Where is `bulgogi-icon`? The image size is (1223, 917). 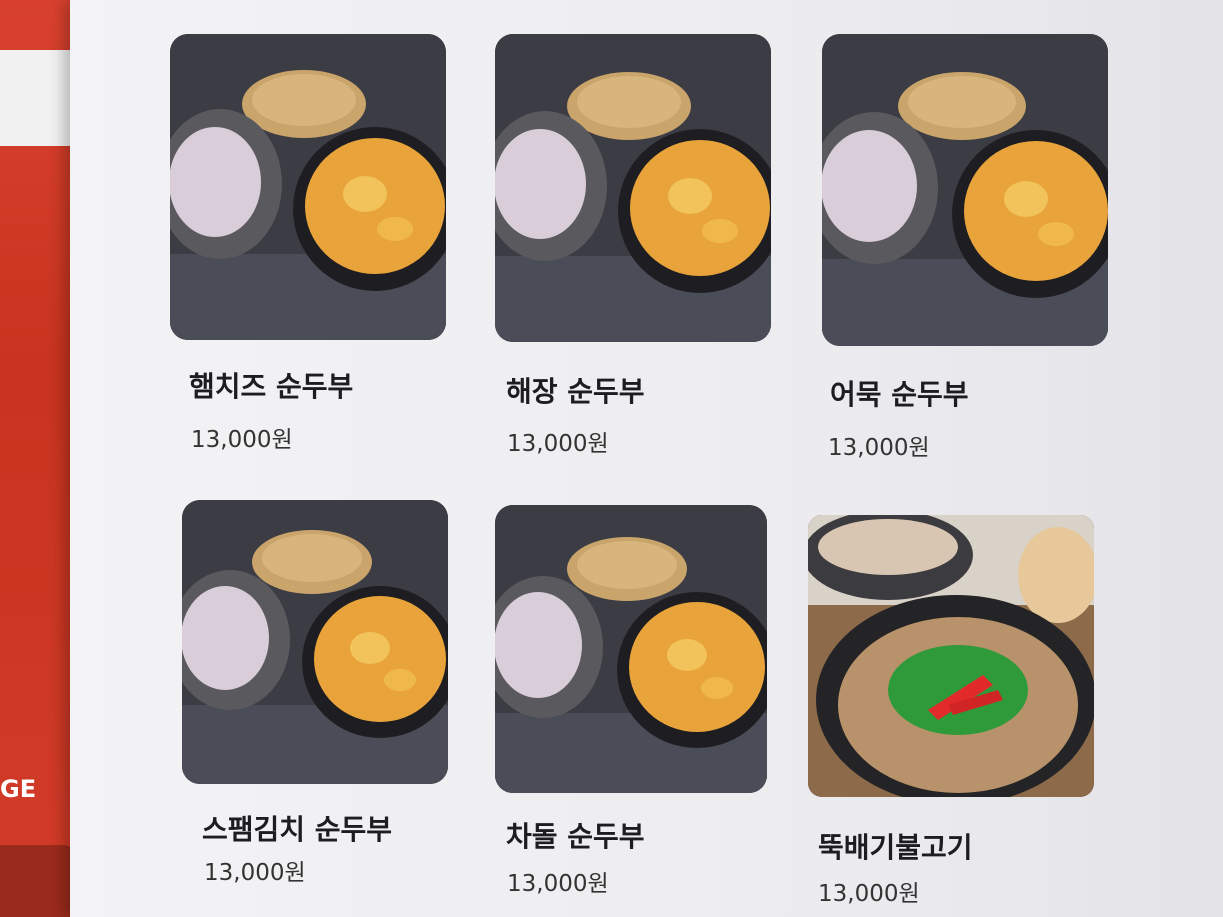
bulgogi-icon is located at coordinates (951, 656).